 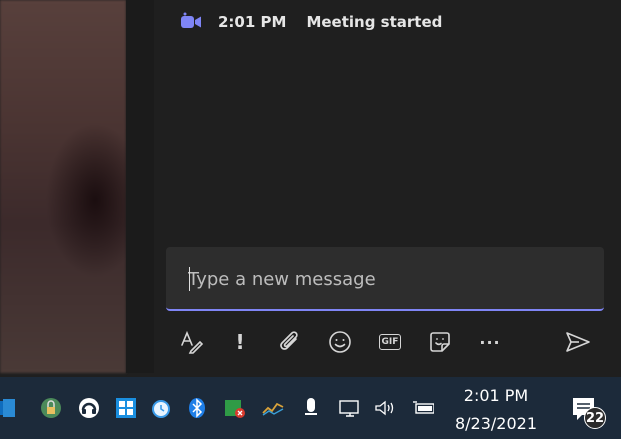 I want to click on send-icon, so click(x=578, y=342).